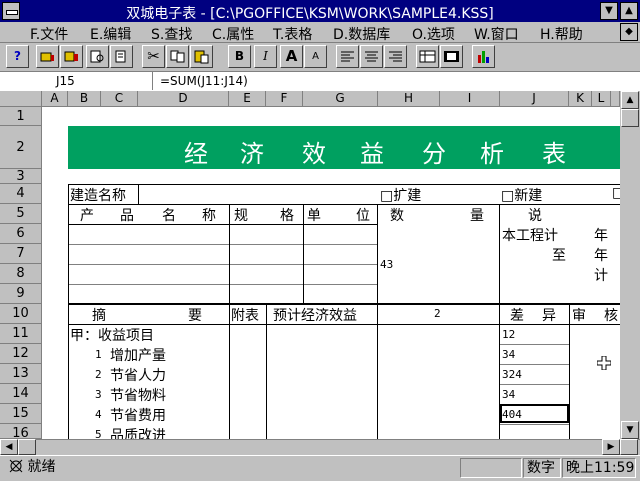 Image resolution: width=640 pixels, height=481 pixels. I want to click on scroll-down-button: ▼, so click(630, 430).